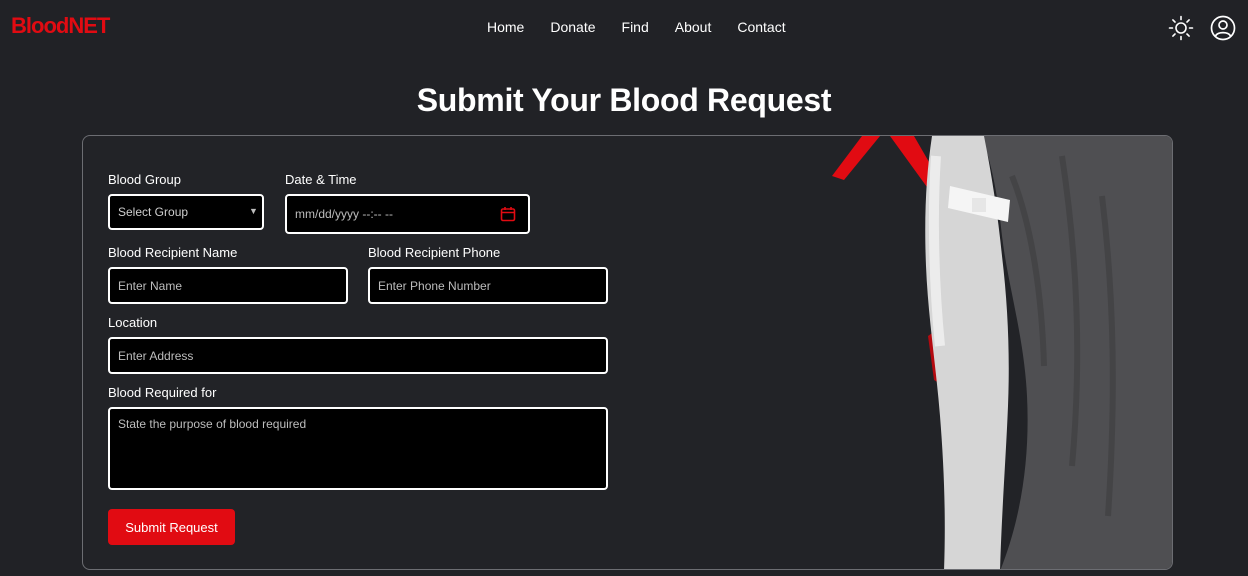 The width and height of the screenshot is (1248, 576). What do you see at coordinates (624, 100) in the screenshot?
I see `page-title: Submit Your Blood Request` at bounding box center [624, 100].